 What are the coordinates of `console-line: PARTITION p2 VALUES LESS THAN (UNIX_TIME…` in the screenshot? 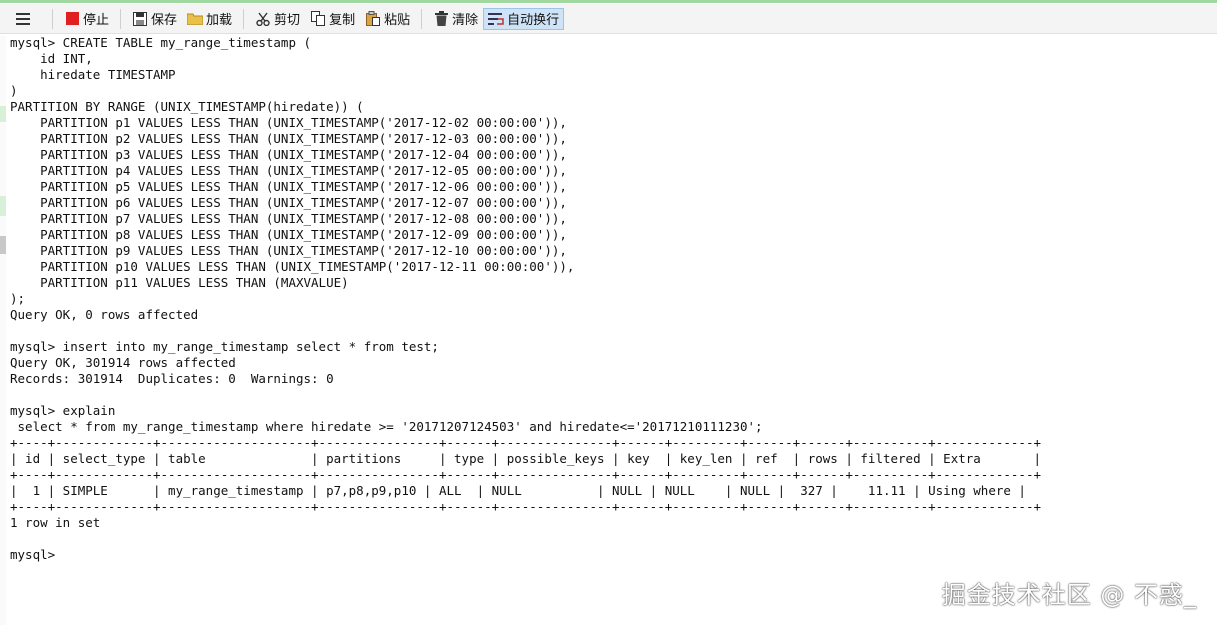 It's located at (288, 138).